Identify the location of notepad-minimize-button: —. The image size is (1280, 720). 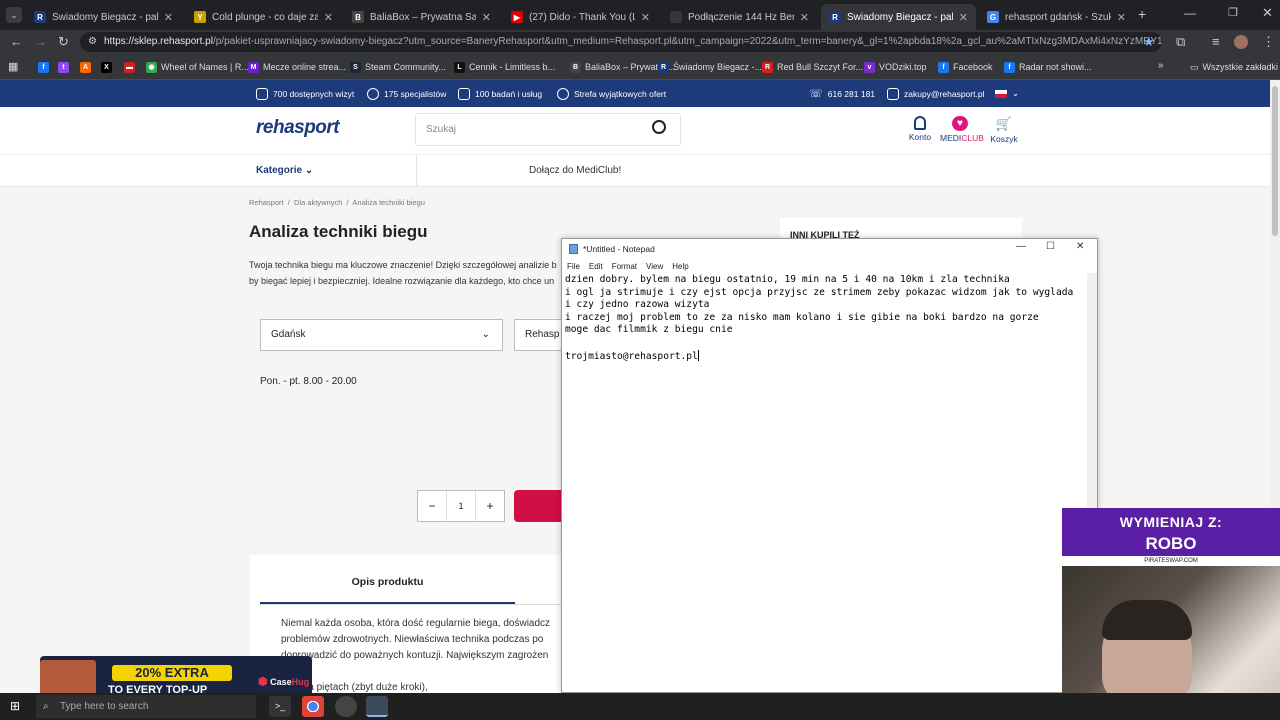
(1021, 246).